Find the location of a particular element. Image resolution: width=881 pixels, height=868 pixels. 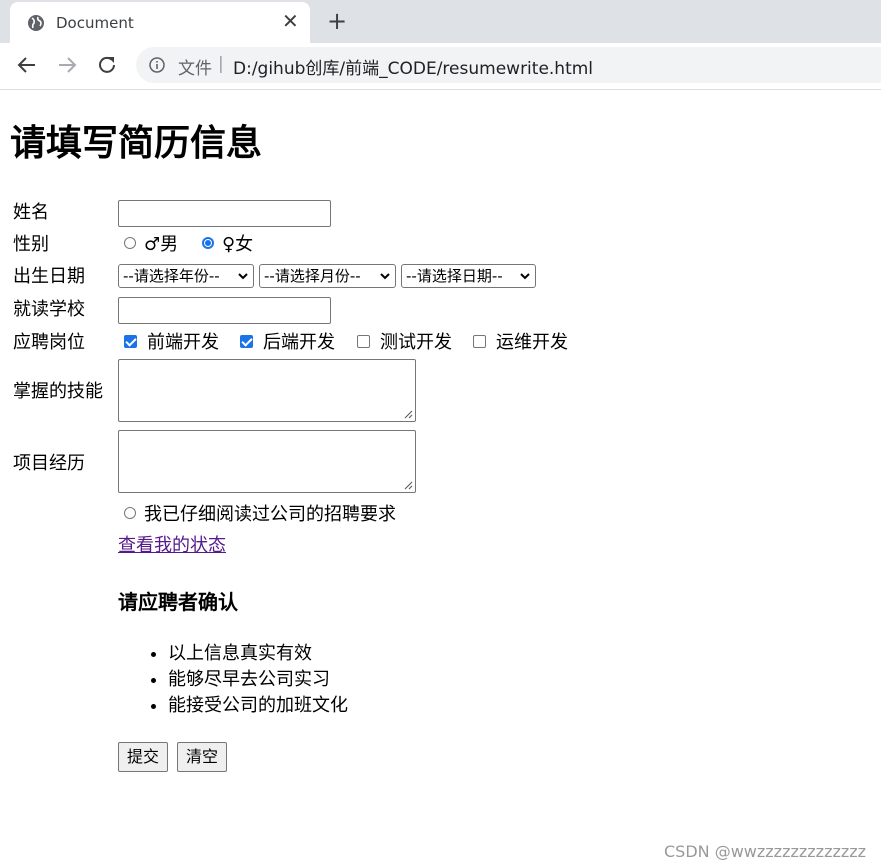

plus-icon: + is located at coordinates (337, 21).